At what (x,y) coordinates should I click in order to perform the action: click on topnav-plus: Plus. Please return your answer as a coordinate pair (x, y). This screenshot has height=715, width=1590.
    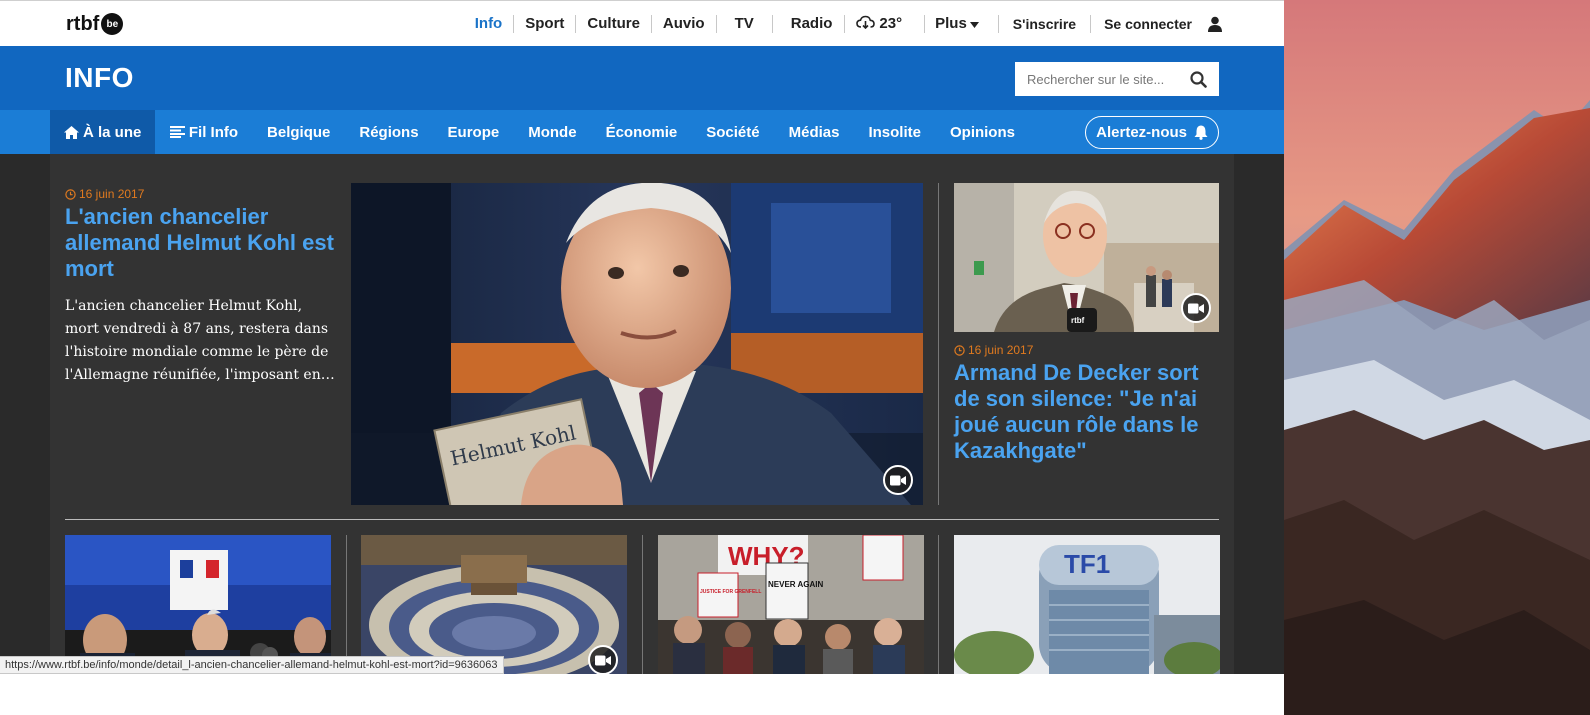
    Looking at the image, I should click on (962, 24).